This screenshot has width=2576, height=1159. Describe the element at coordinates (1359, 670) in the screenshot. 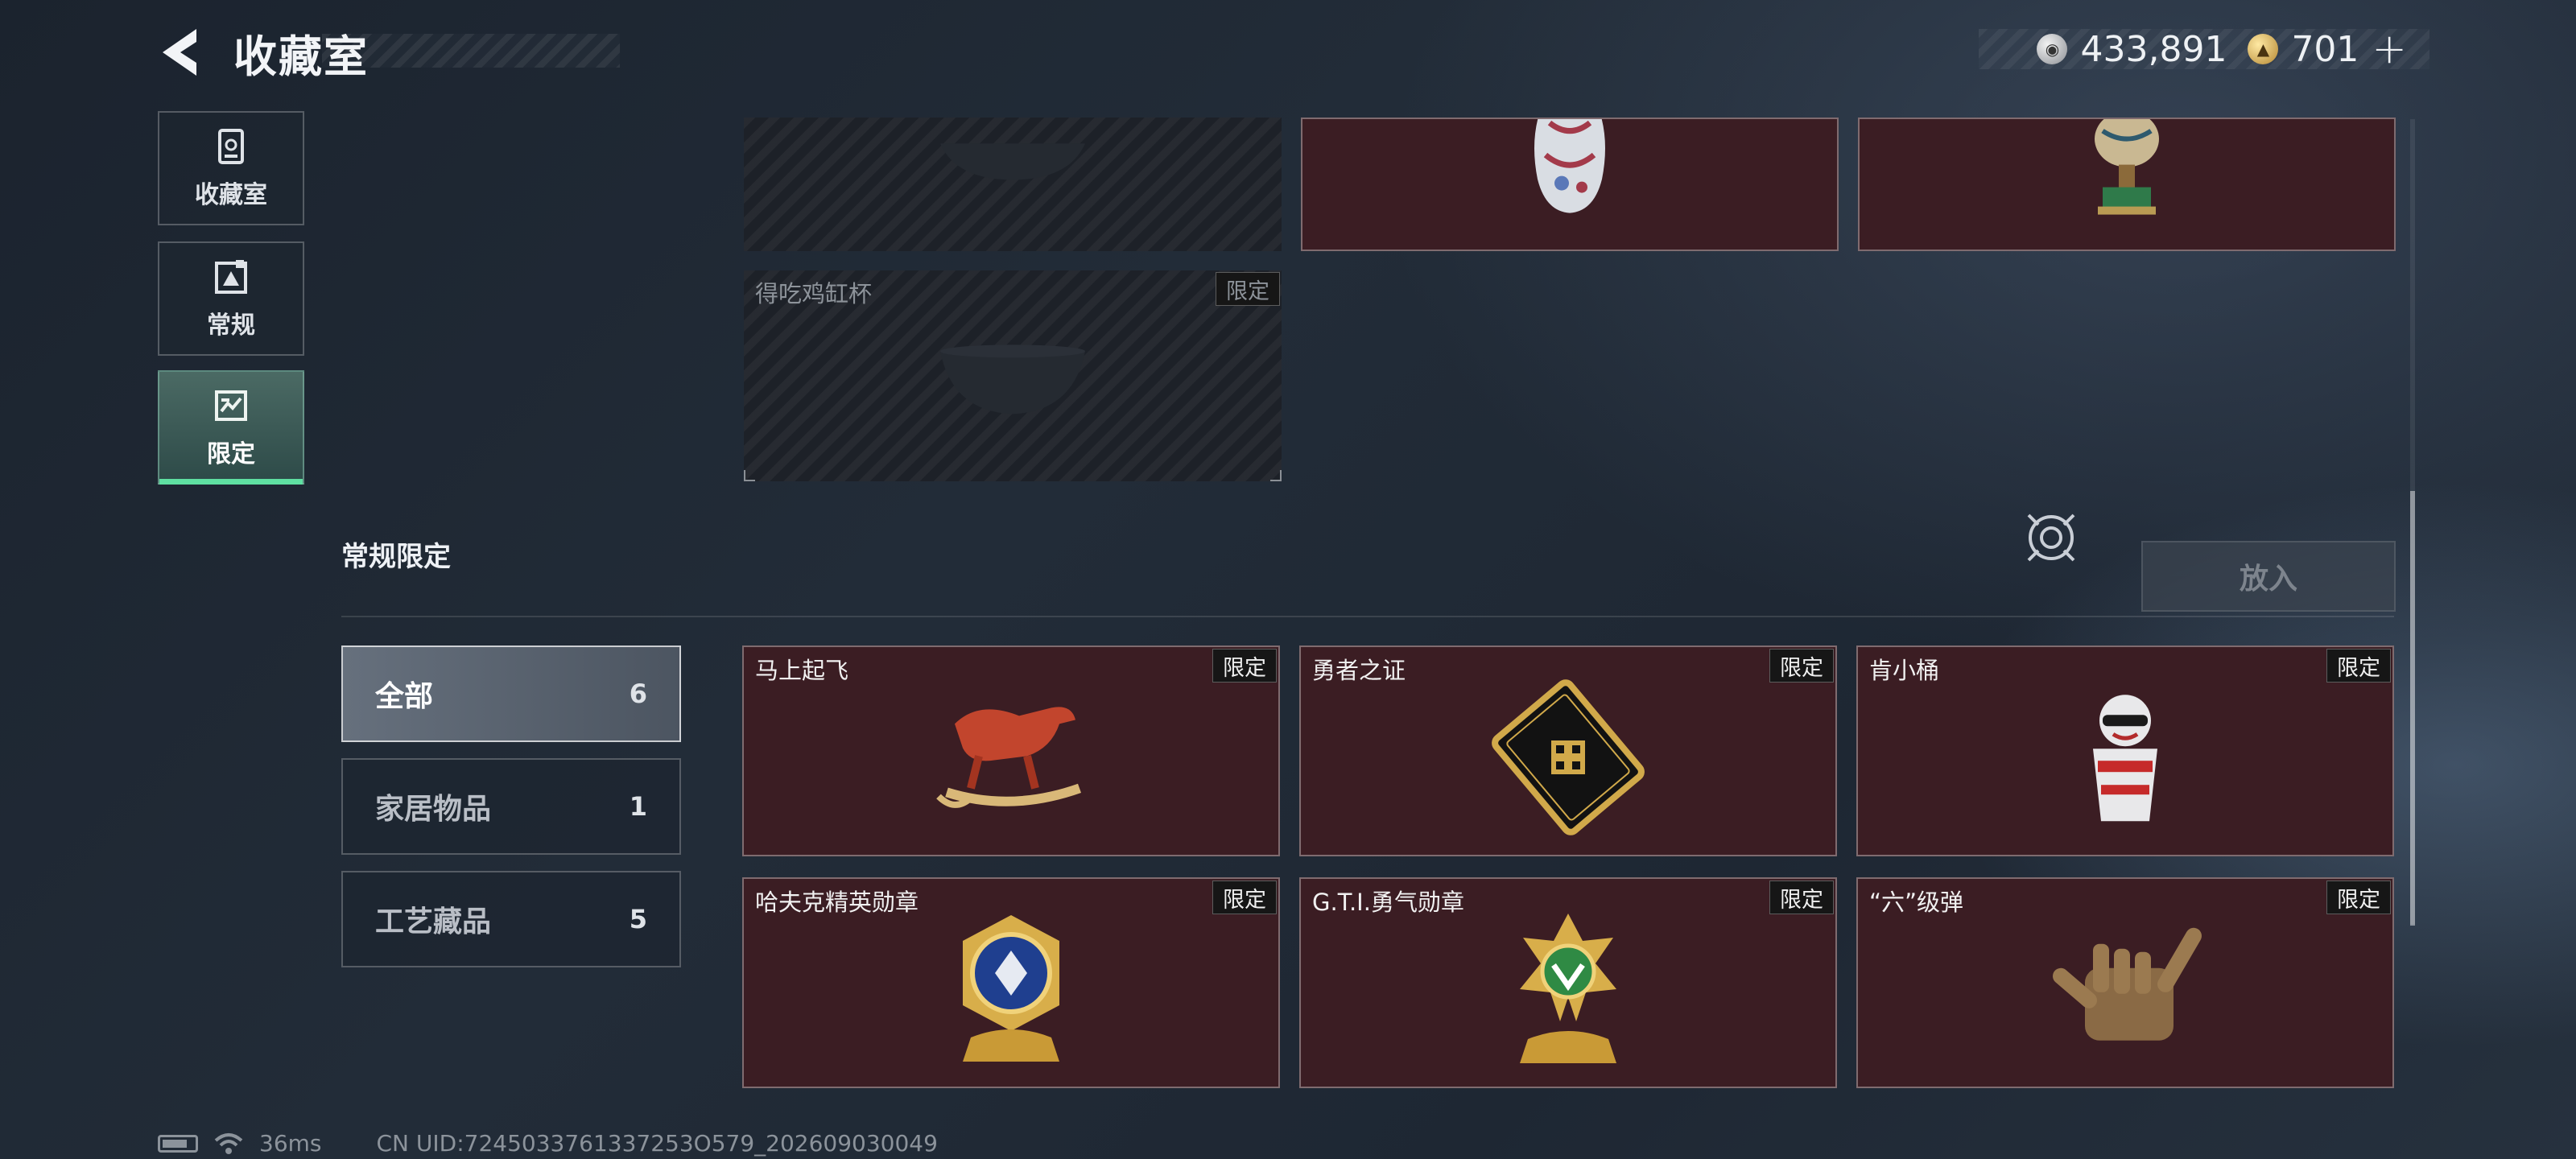

I see `card-name: 勇者之证` at that location.